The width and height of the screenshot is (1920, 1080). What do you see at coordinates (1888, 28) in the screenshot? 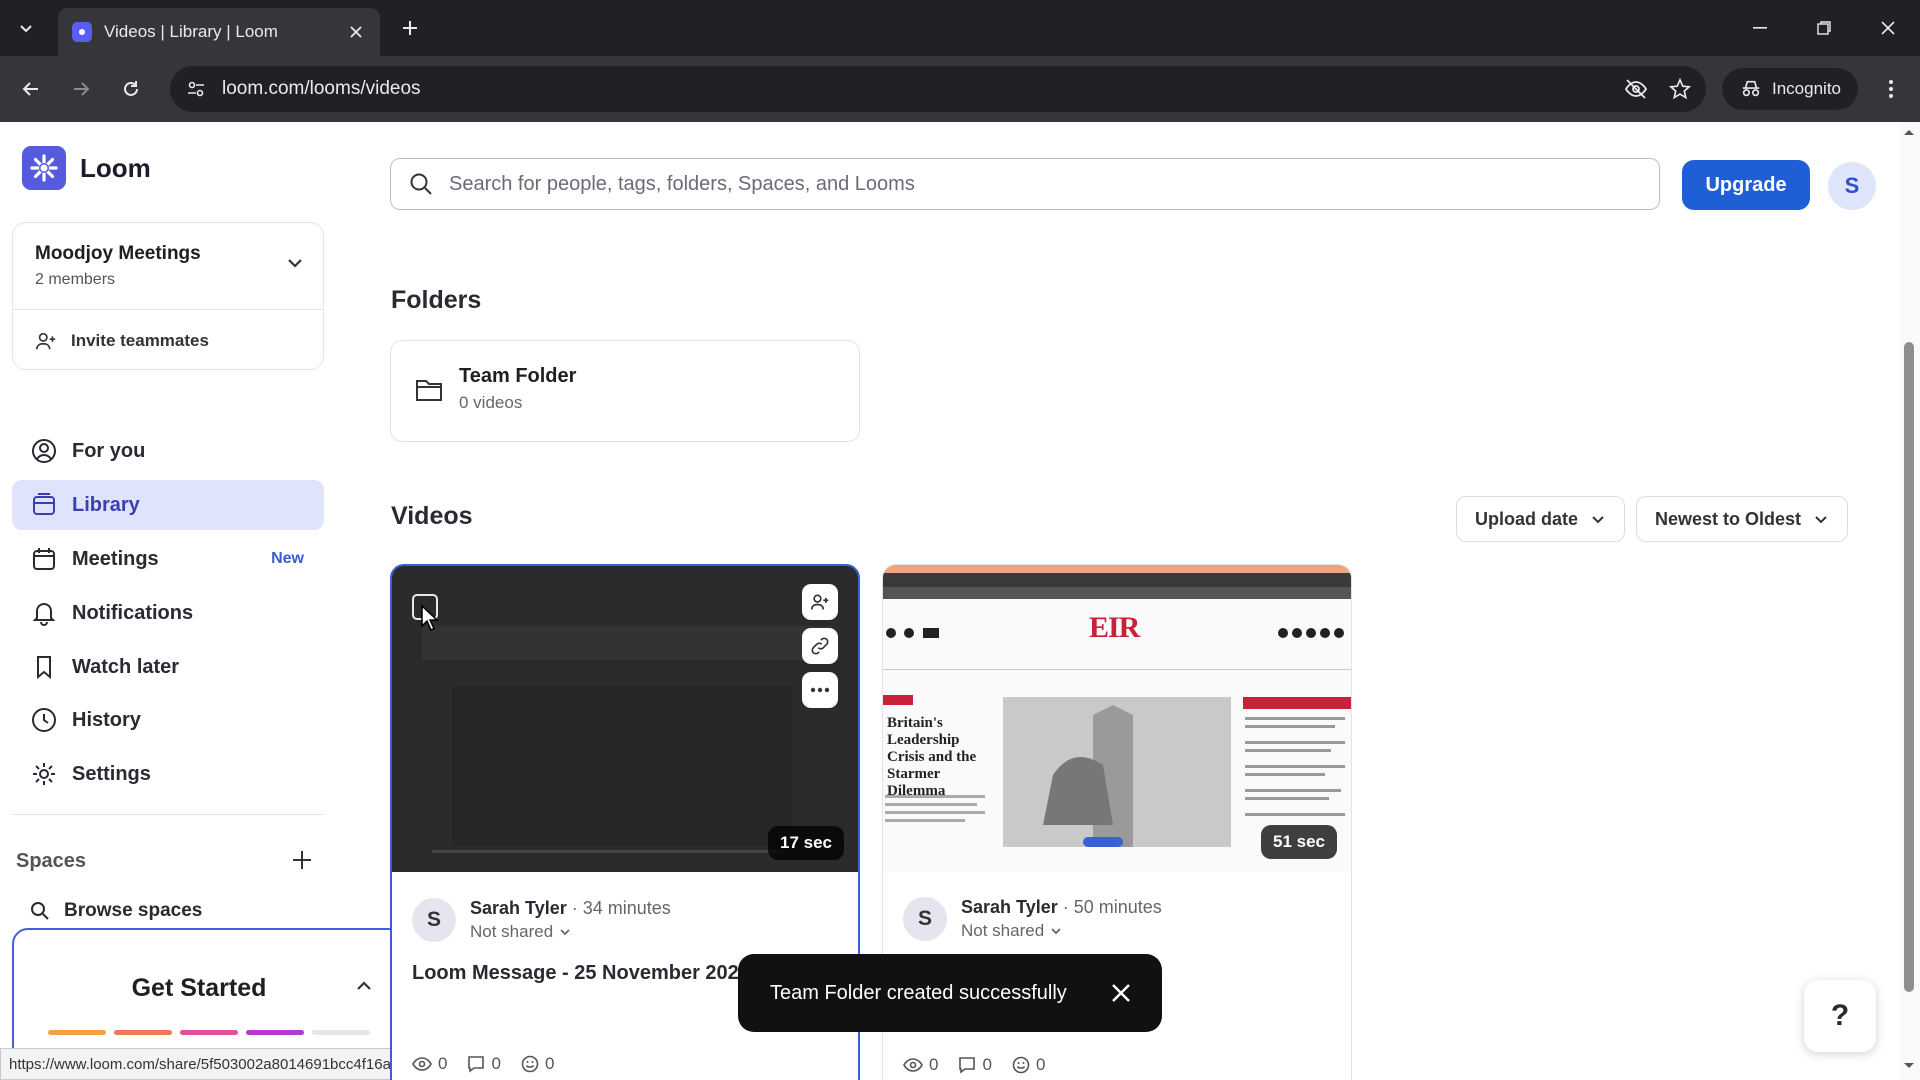
I see `close-window-icon` at bounding box center [1888, 28].